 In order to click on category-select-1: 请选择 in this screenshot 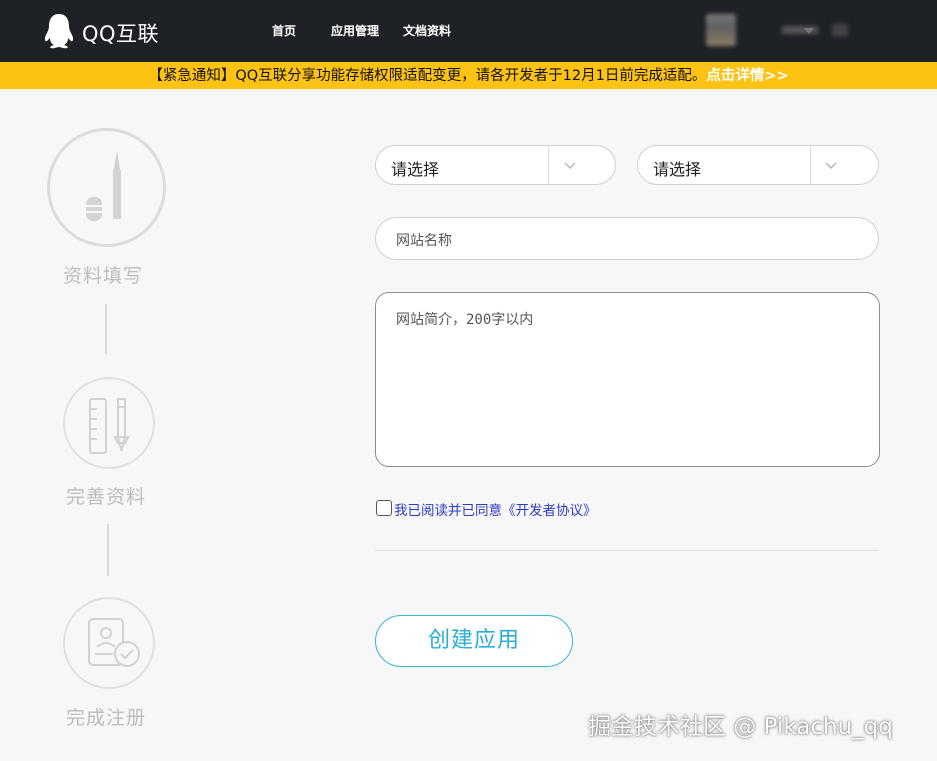, I will do `click(495, 165)`.